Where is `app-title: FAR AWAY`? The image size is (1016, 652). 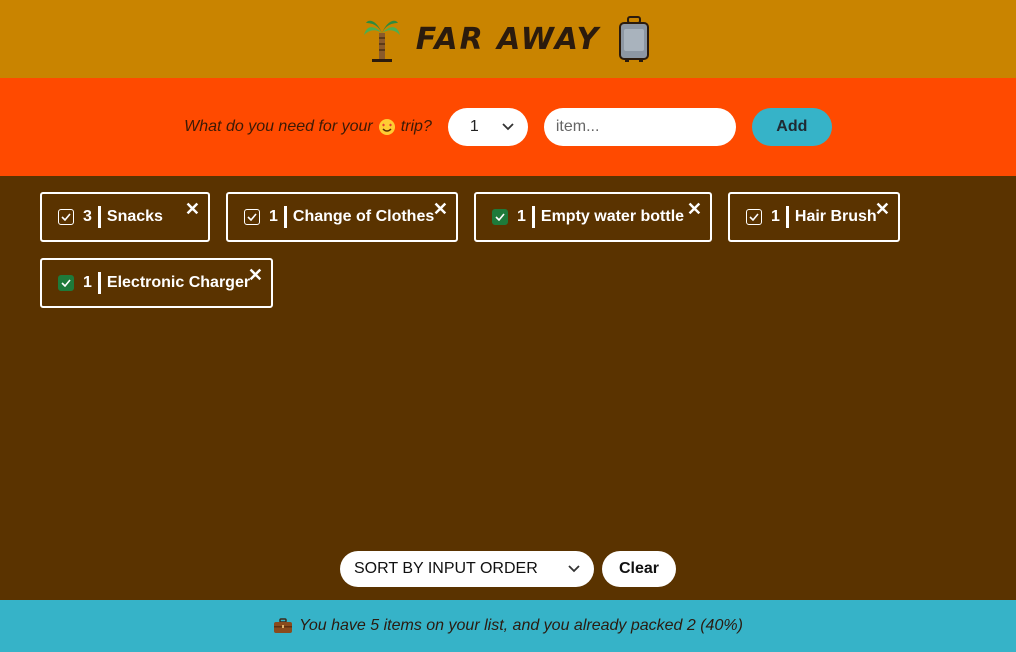 app-title: FAR AWAY is located at coordinates (508, 39).